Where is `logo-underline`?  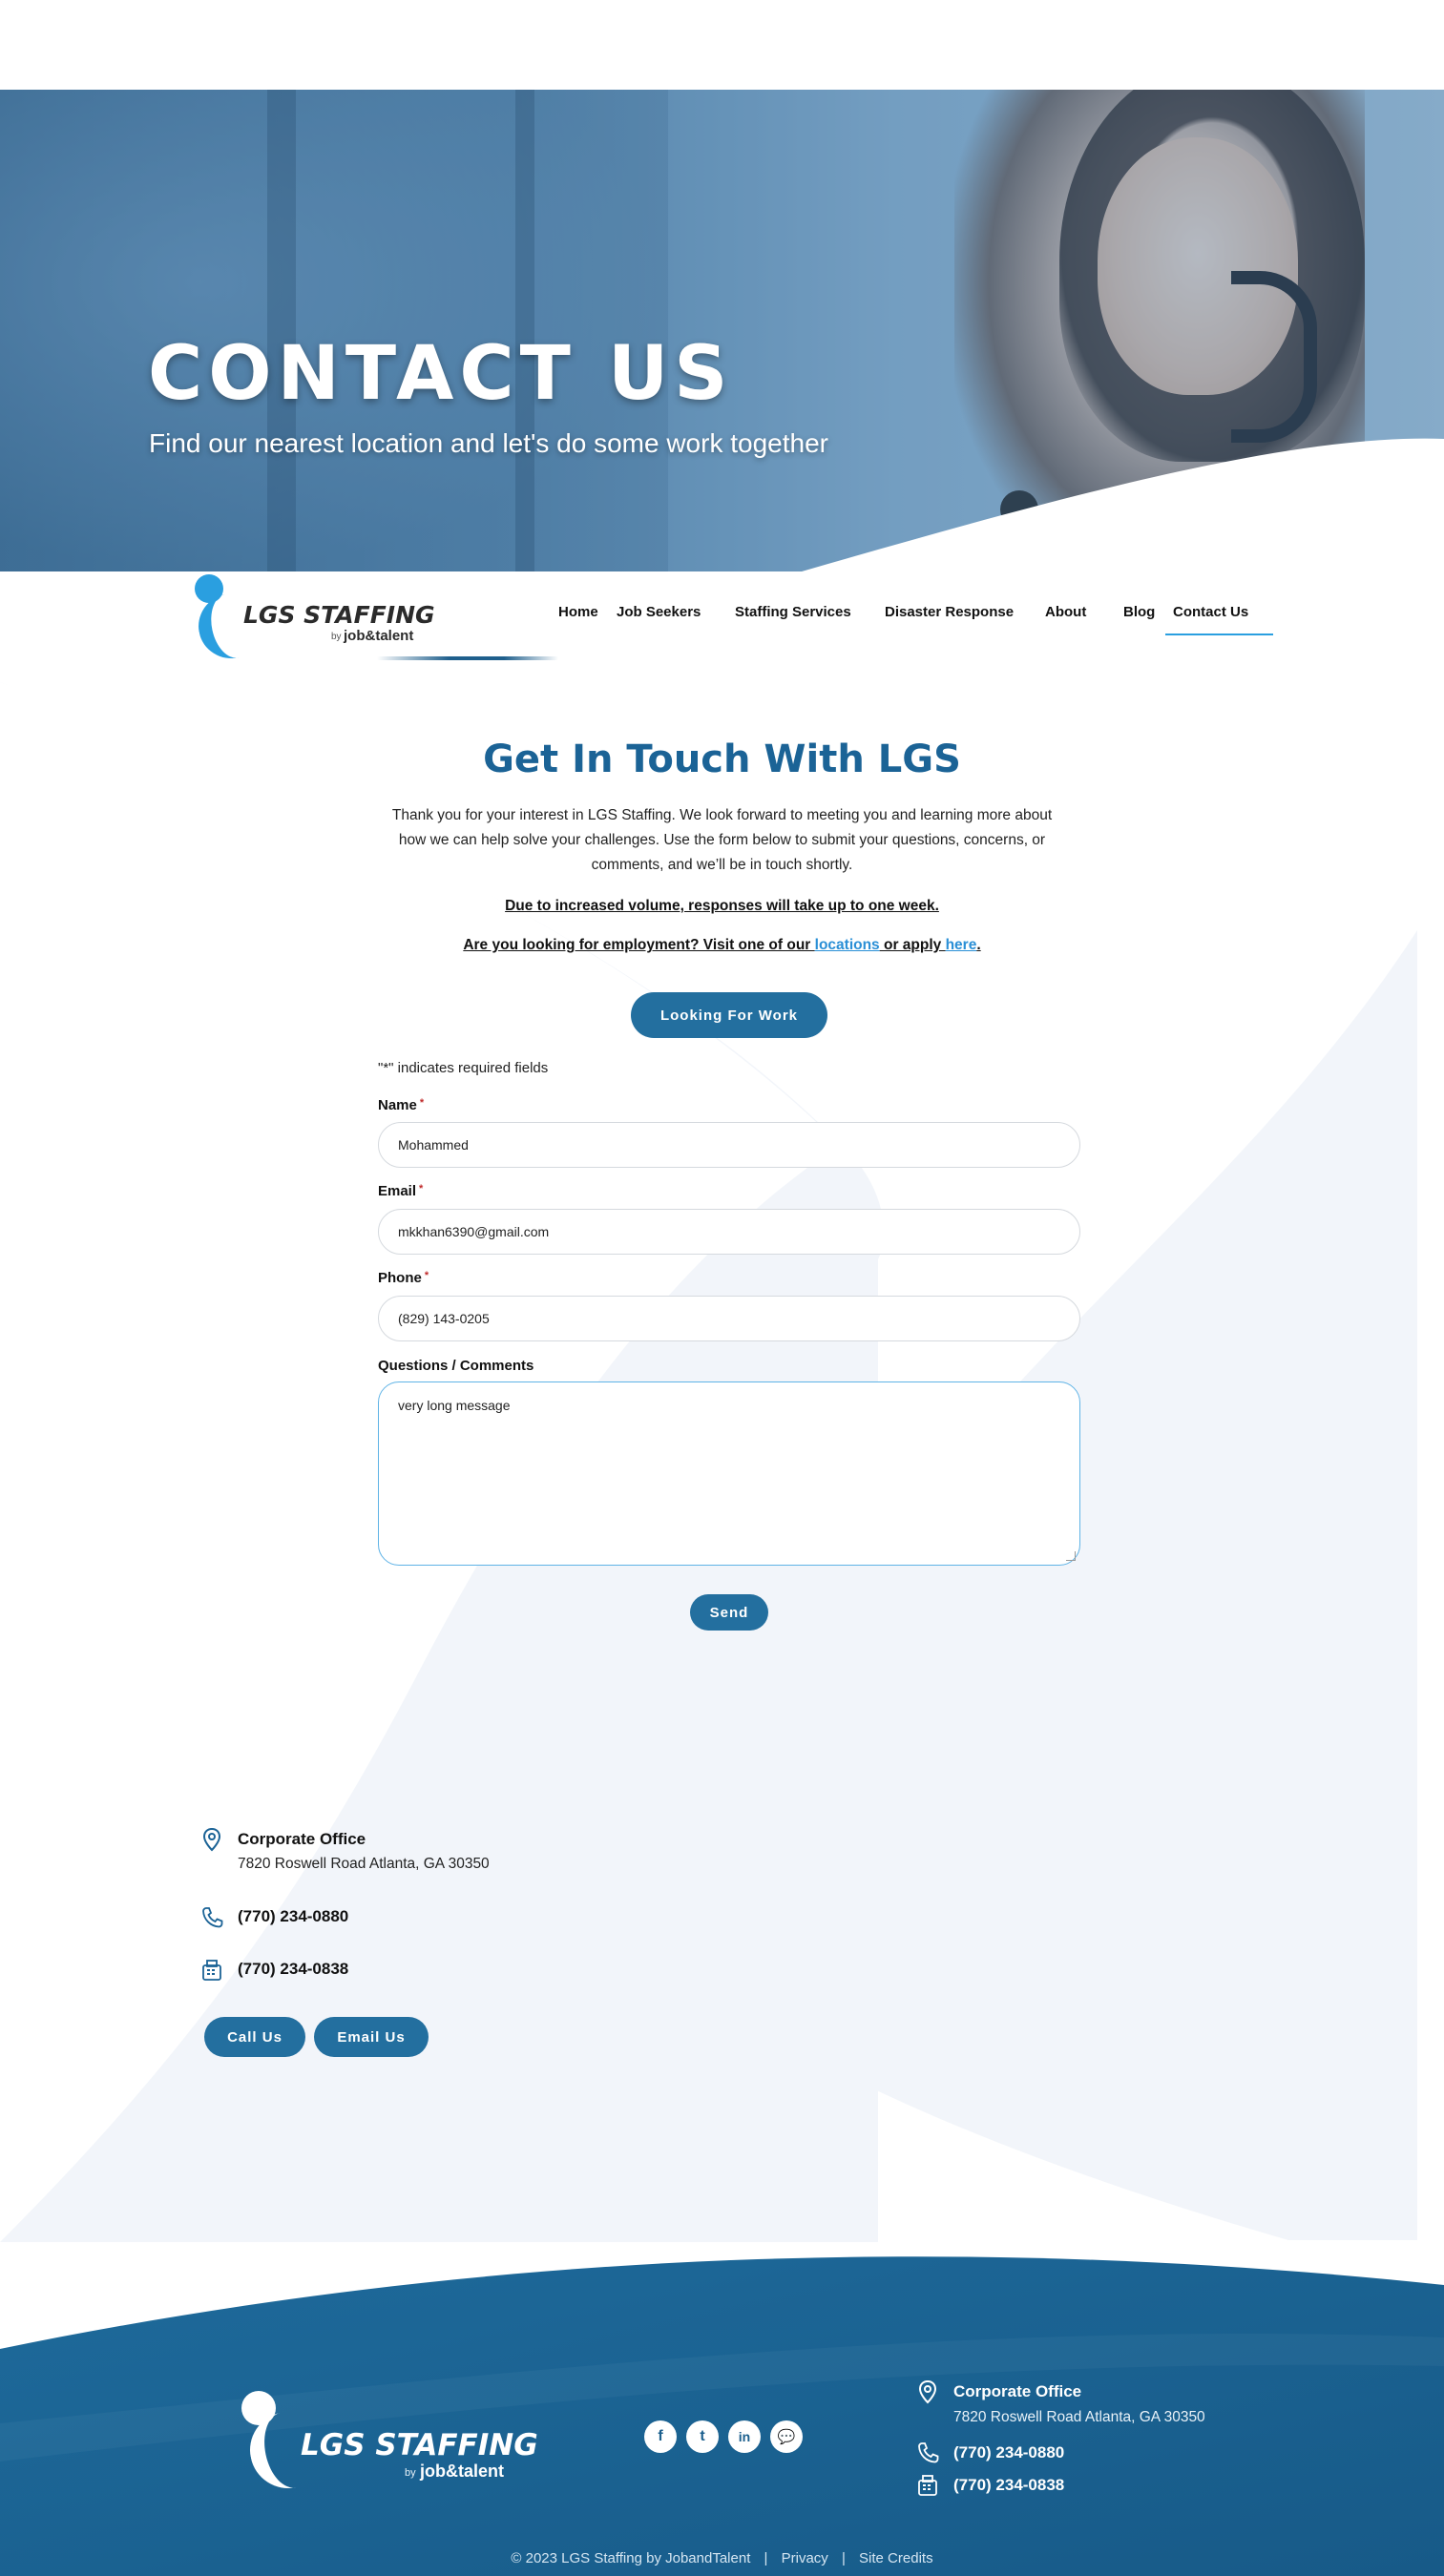 logo-underline is located at coordinates (467, 658).